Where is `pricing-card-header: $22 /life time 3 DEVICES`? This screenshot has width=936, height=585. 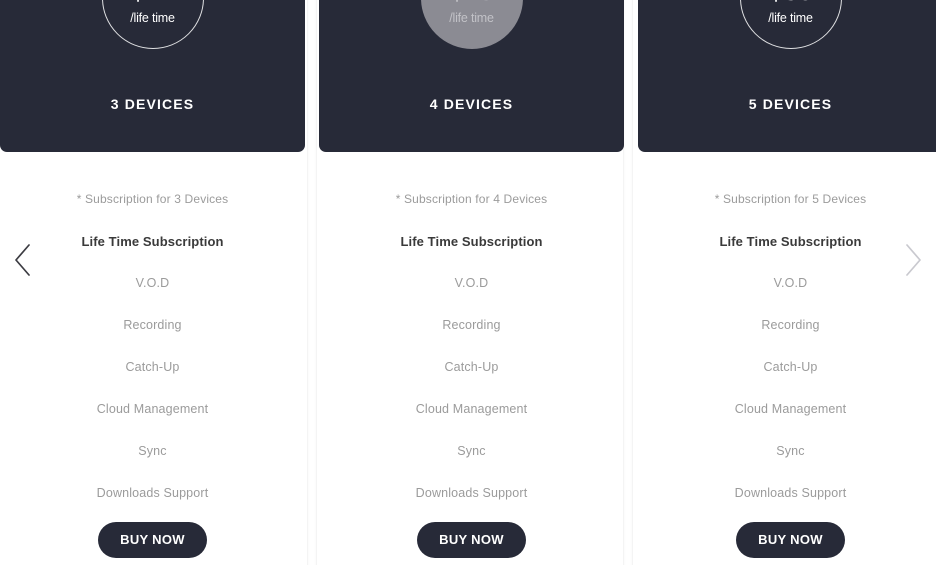 pricing-card-header: $22 /life time 3 DEVICES is located at coordinates (152, 76).